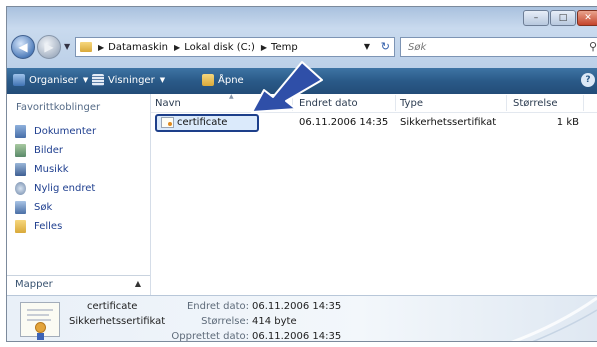 This screenshot has height=347, width=597. What do you see at coordinates (67, 46) in the screenshot?
I see `recent-pages-dropdown-icon: ▼` at bounding box center [67, 46].